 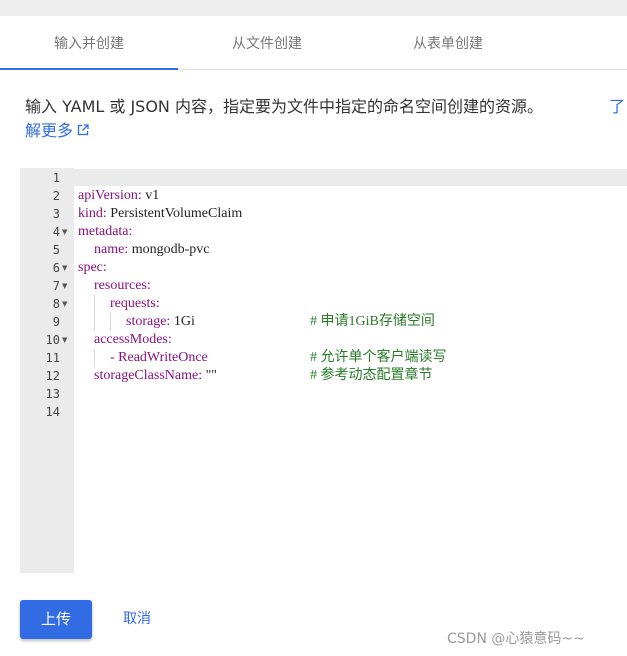 What do you see at coordinates (137, 619) in the screenshot?
I see `cancel-button: 取消` at bounding box center [137, 619].